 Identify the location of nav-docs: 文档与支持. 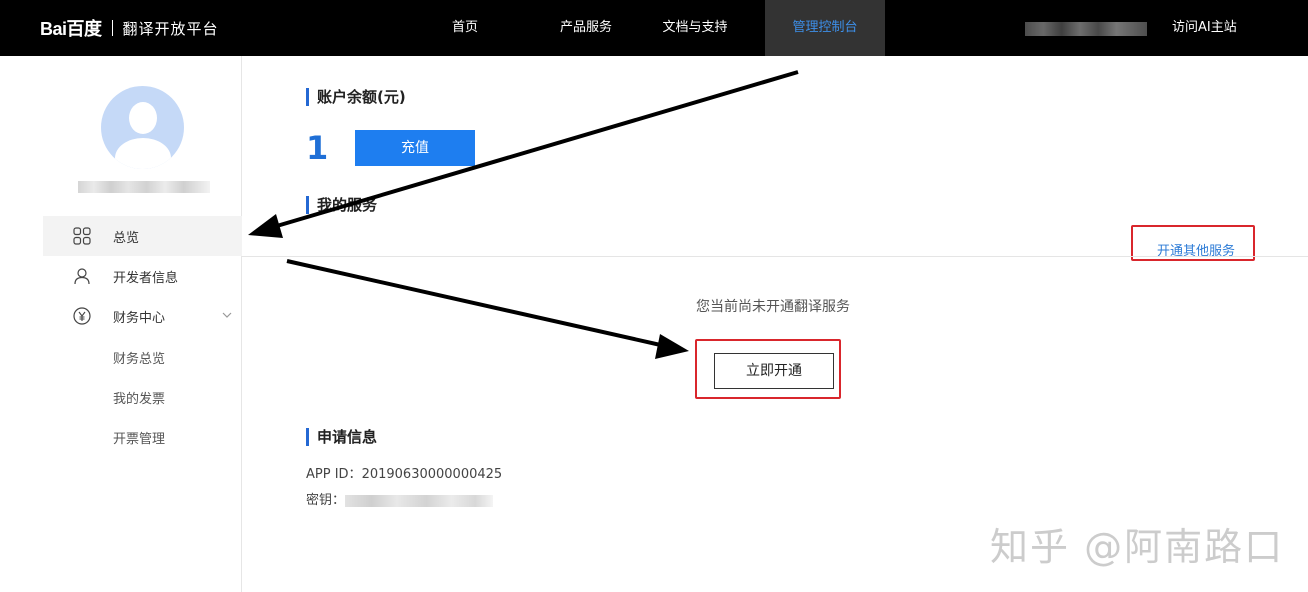
(695, 28).